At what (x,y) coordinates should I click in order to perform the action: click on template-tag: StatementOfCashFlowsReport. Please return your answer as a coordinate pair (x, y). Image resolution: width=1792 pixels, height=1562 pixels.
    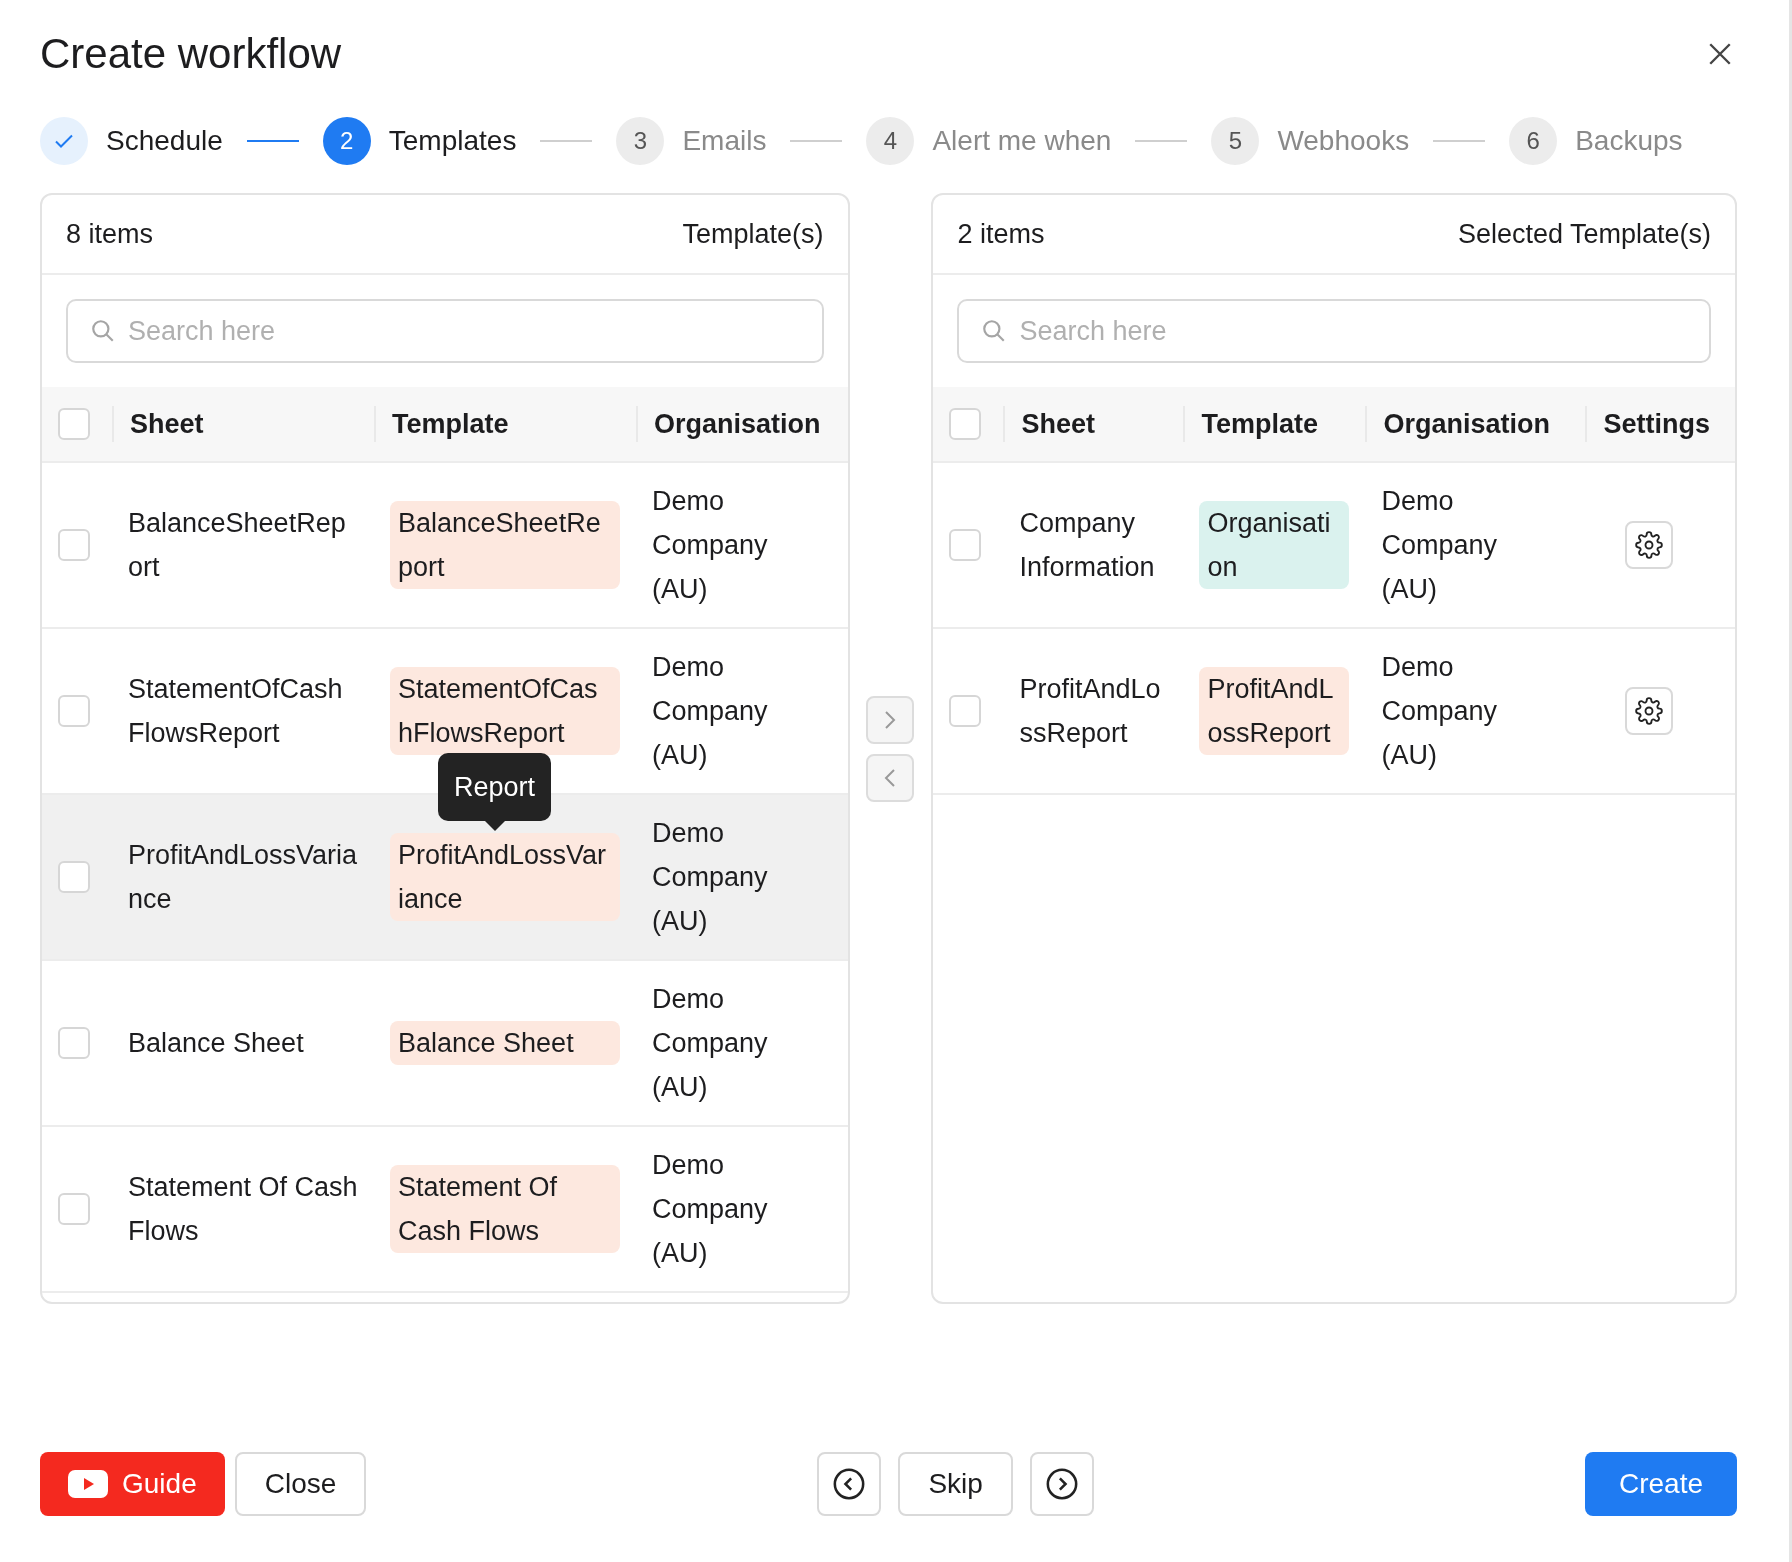
    Looking at the image, I should click on (505, 711).